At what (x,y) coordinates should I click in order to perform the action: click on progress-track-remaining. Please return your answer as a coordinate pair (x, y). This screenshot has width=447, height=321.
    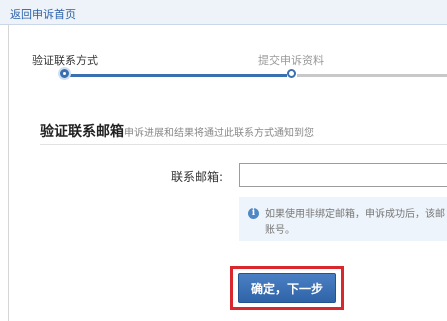
    Looking at the image, I should click on (372, 75).